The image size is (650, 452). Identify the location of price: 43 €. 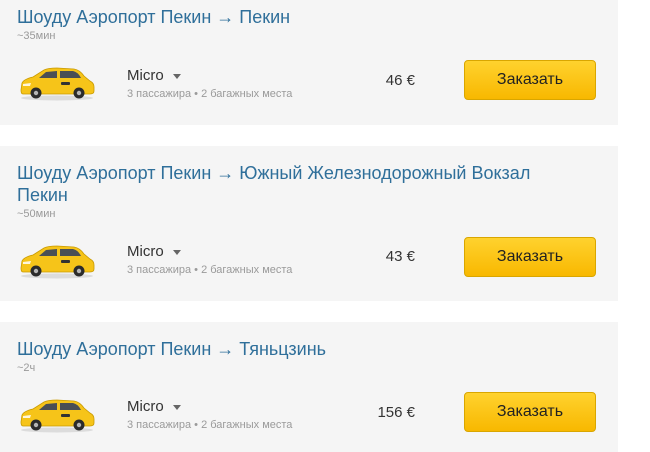
(400, 256).